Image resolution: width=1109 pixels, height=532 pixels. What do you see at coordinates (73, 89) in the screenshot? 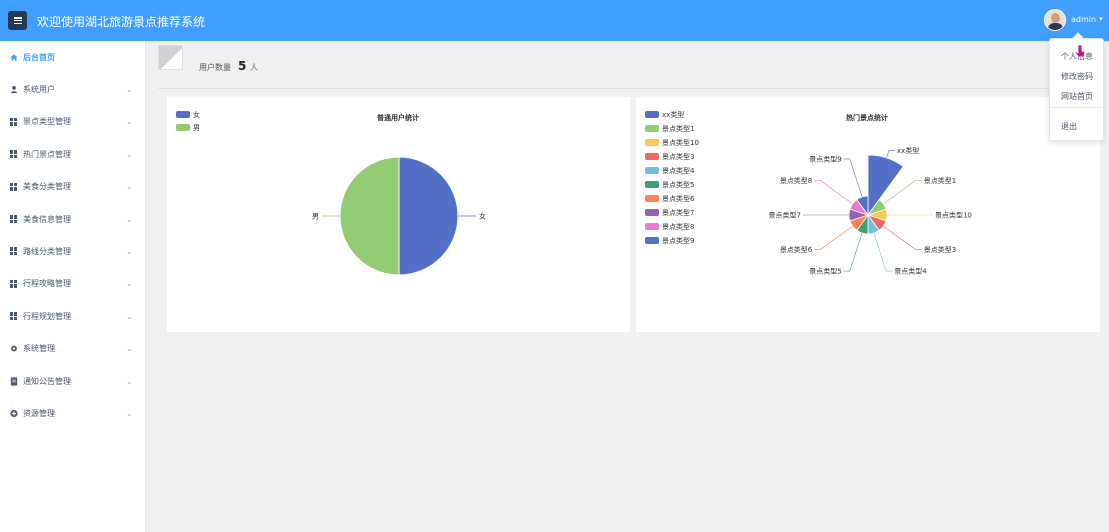
I see `sidebar-item-1: 系统用户 ⌄` at bounding box center [73, 89].